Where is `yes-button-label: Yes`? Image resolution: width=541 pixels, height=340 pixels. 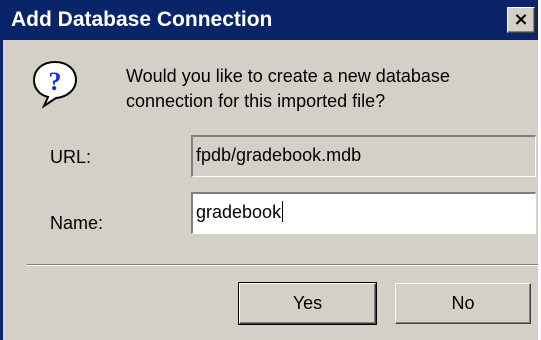 yes-button-label: Yes is located at coordinates (307, 303).